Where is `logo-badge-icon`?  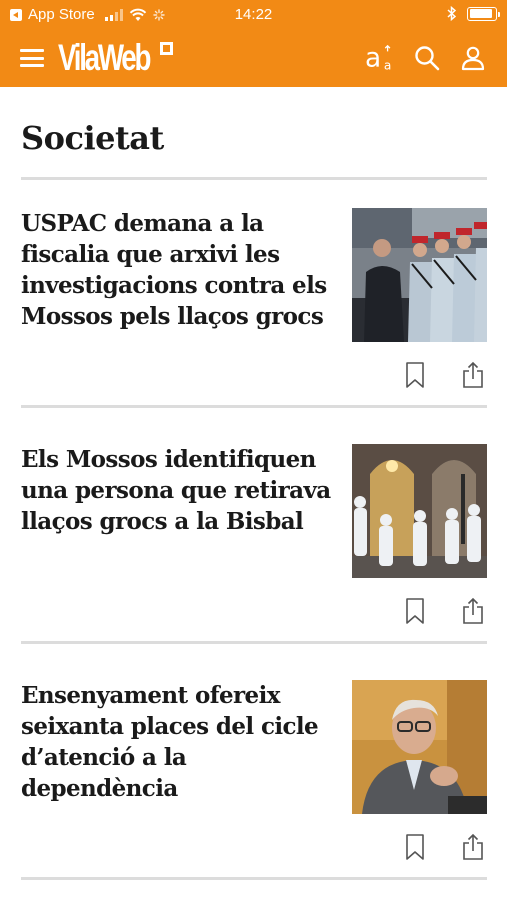 logo-badge-icon is located at coordinates (166, 48).